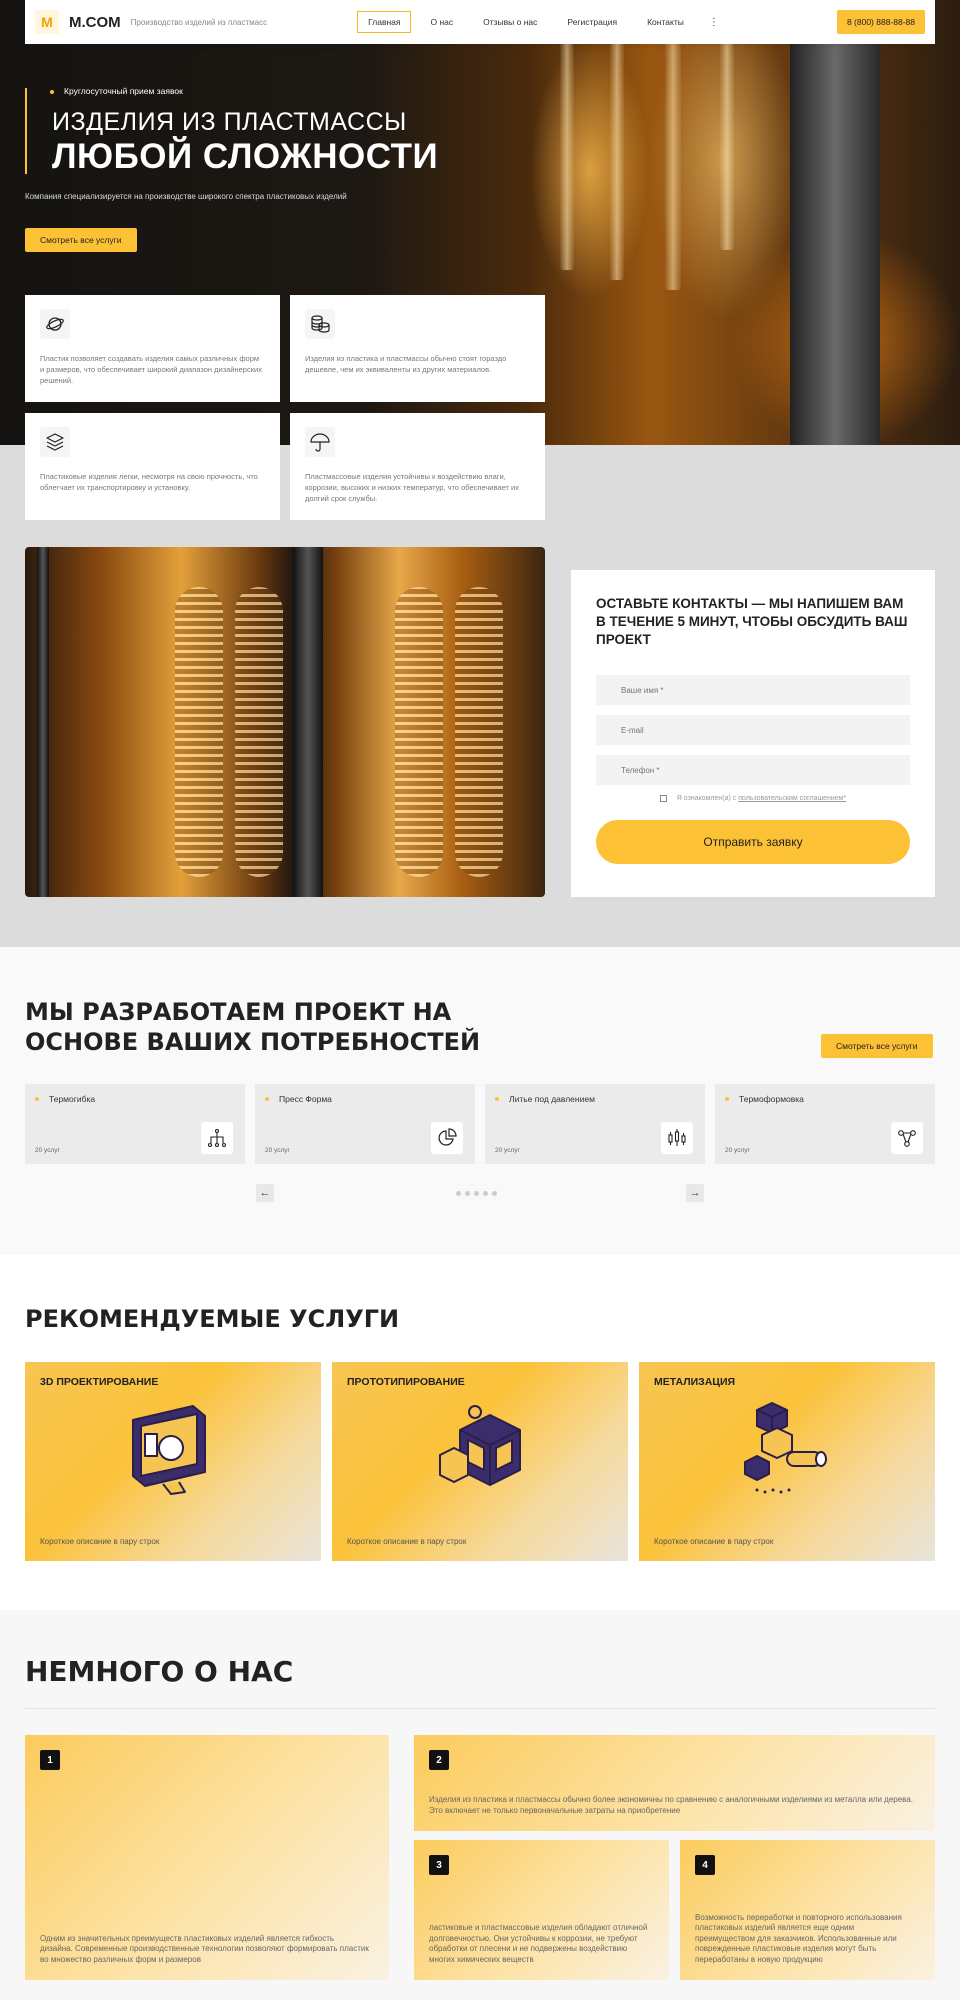  I want to click on nav-register: Регистрация, so click(592, 22).